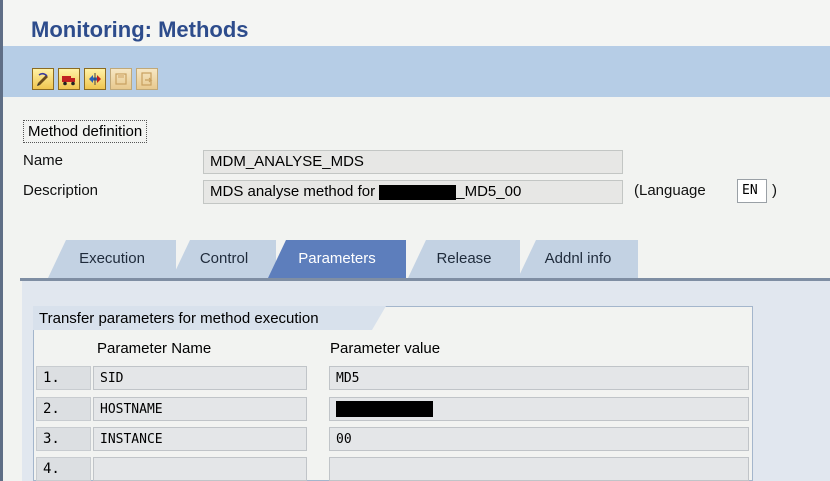 This screenshot has height=481, width=830. I want to click on method-name-field: MDM_ANALYSE_MDS, so click(413, 162).